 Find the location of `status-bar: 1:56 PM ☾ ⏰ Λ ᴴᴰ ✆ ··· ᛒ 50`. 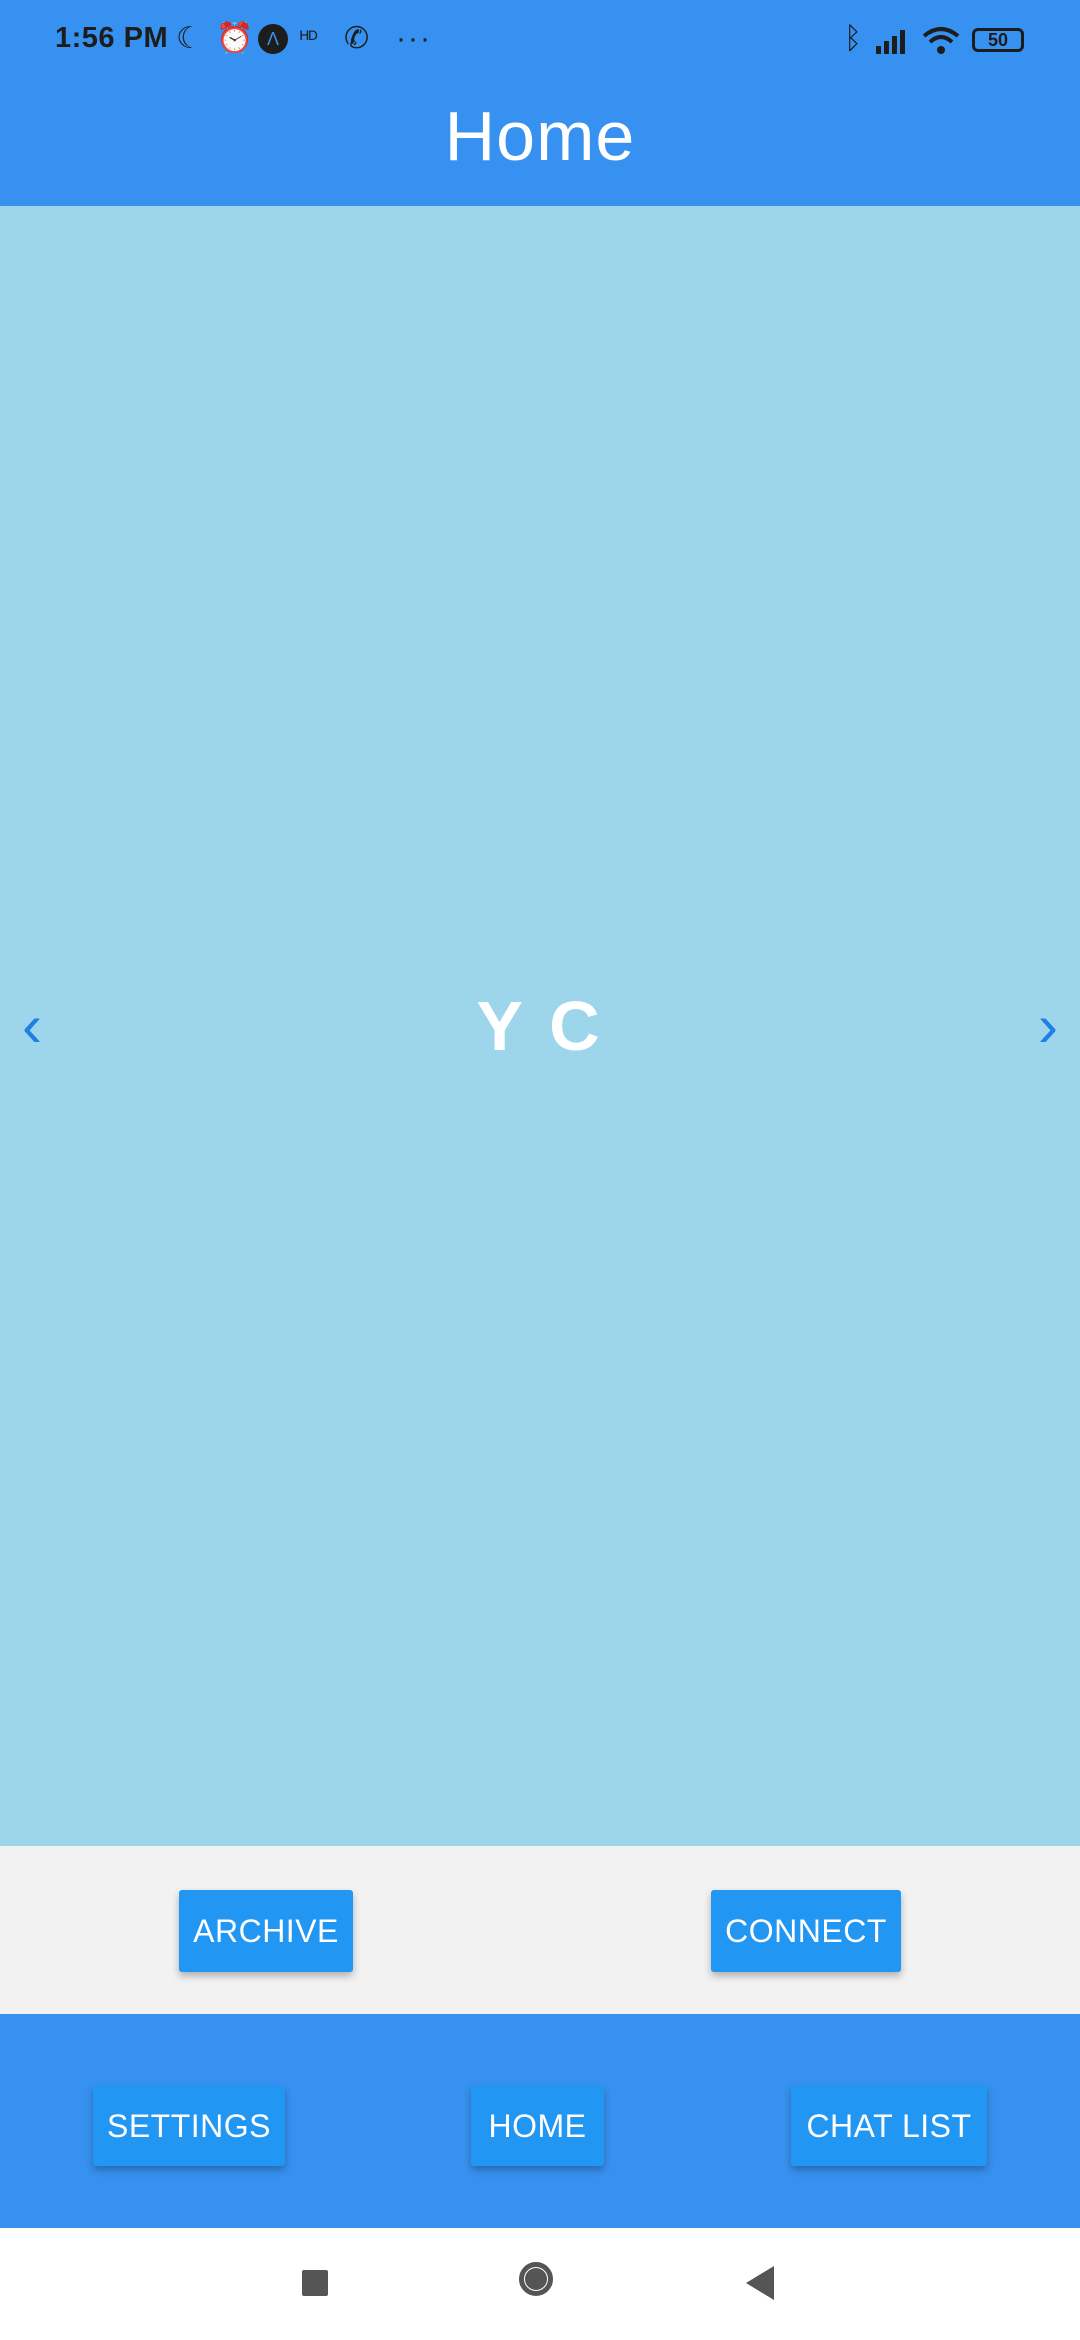

status-bar: 1:56 PM ☾ ⏰ Λ ᴴᴰ ✆ ··· ᛒ 50 is located at coordinates (540, 40).